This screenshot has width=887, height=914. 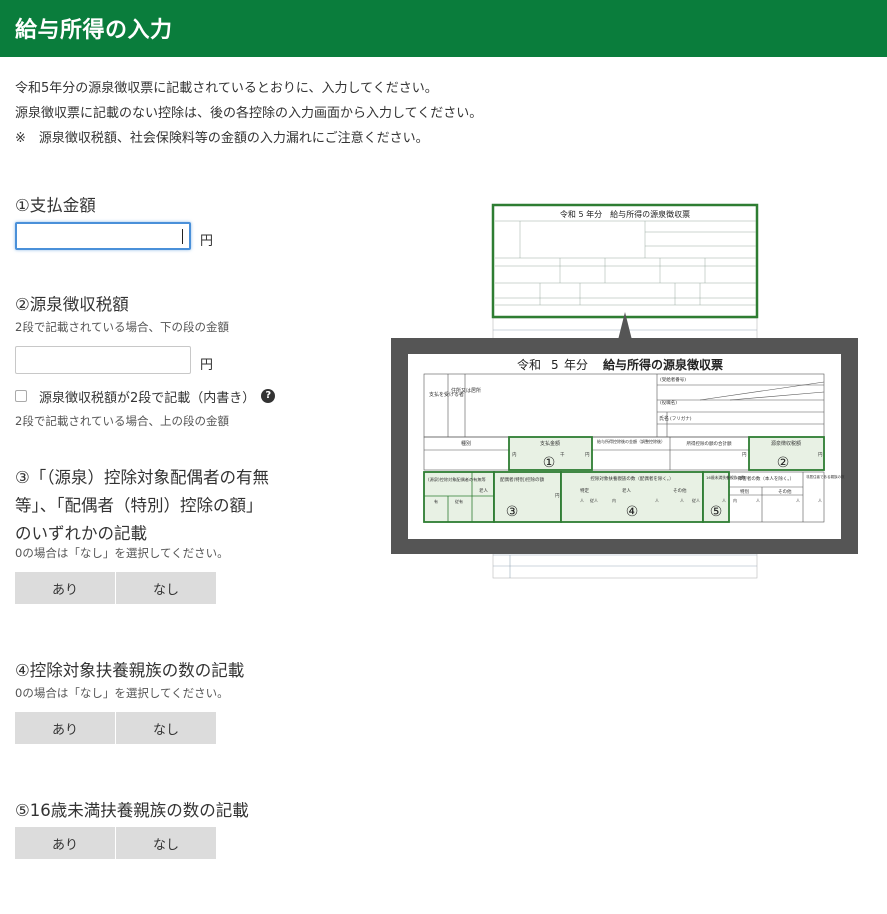 I want to click on address-label: 住所又は居所, so click(x=466, y=390).